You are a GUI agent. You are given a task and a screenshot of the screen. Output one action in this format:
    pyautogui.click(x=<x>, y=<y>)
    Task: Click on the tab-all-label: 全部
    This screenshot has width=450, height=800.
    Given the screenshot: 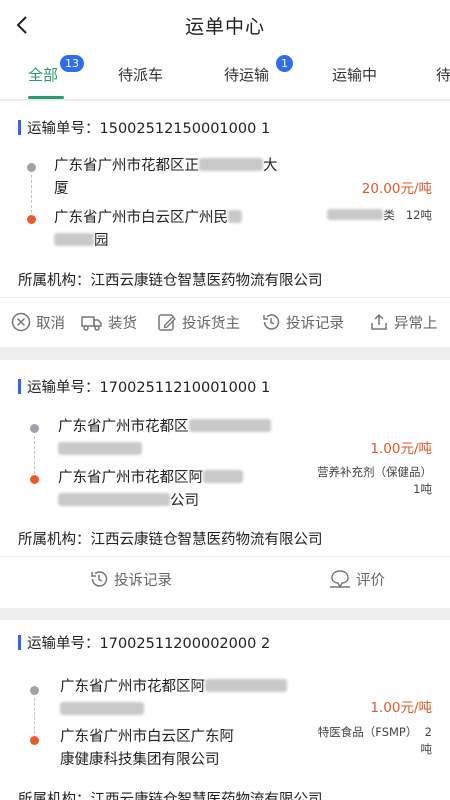 What is the action you would take?
    pyautogui.click(x=43, y=75)
    